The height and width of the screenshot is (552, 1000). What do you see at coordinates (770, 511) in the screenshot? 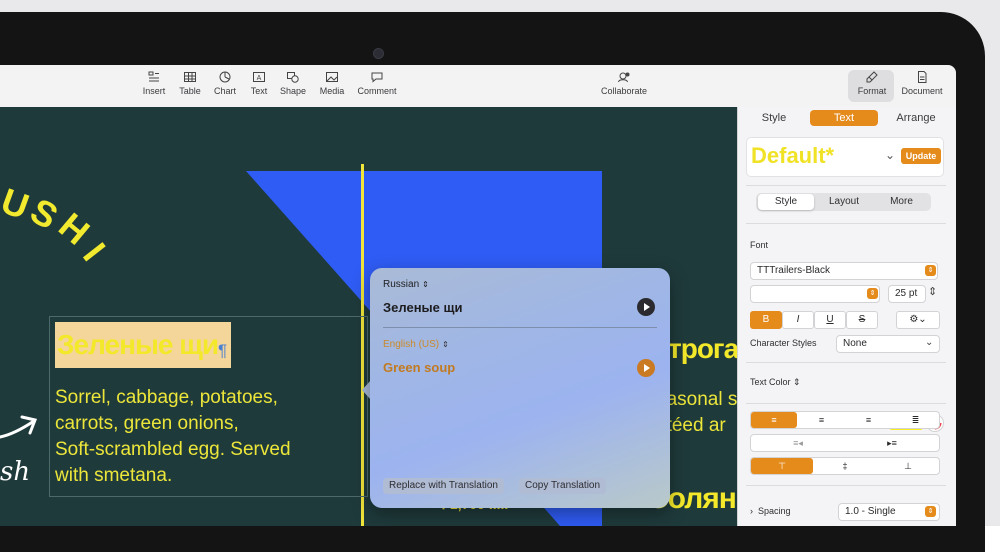
I see `spacing-disclosure: › Spacing` at bounding box center [770, 511].